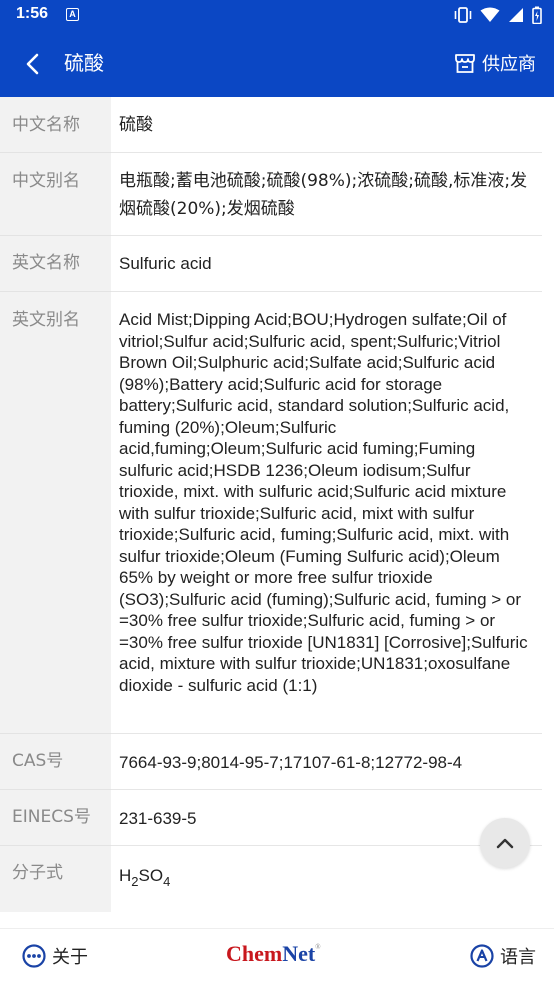 This screenshot has height=984, width=554. I want to click on store-icon, so click(465, 63).